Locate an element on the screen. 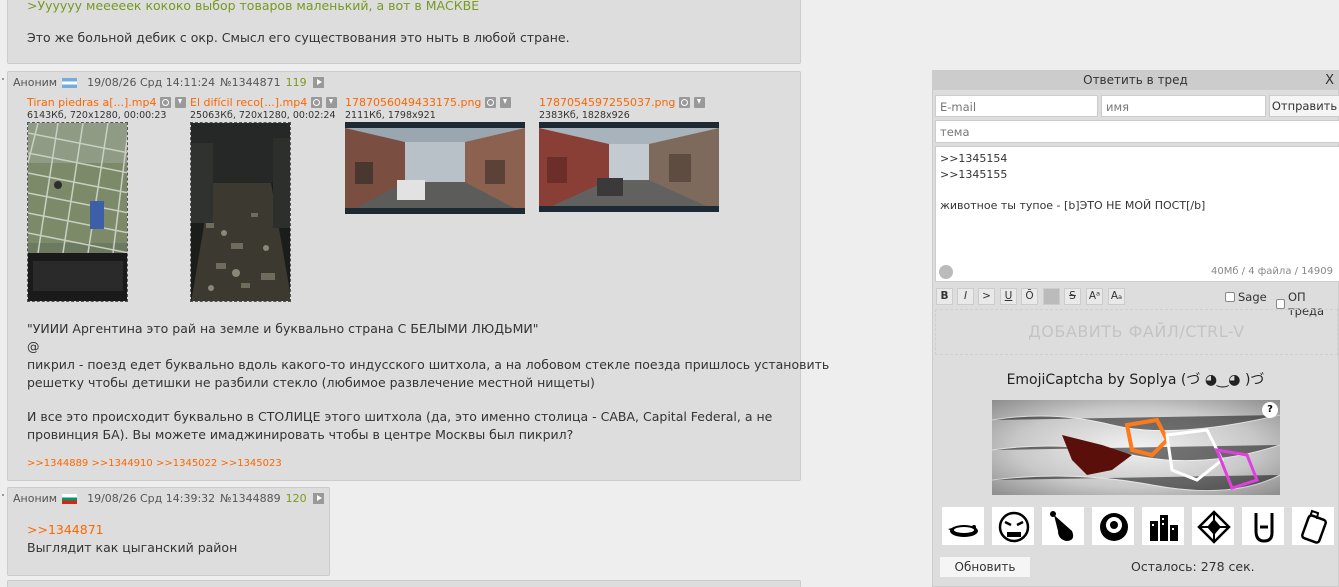 The height and width of the screenshot is (587, 1339). message-line: @ is located at coordinates (33, 346).